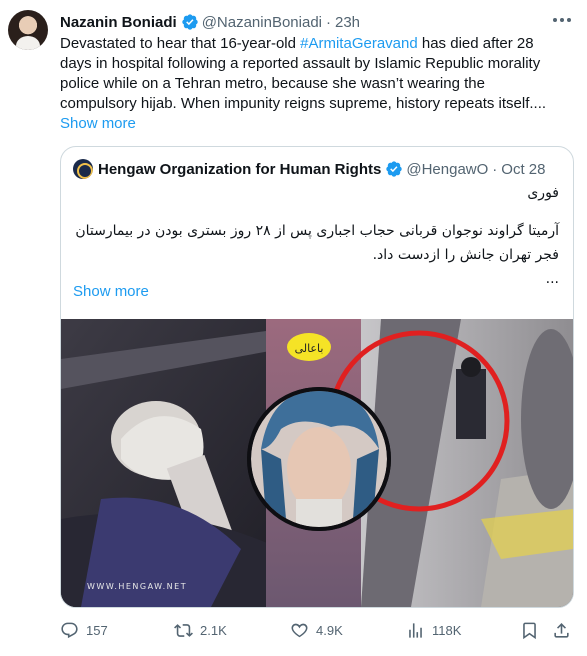  What do you see at coordinates (69, 630) in the screenshot?
I see `reply-icon` at bounding box center [69, 630].